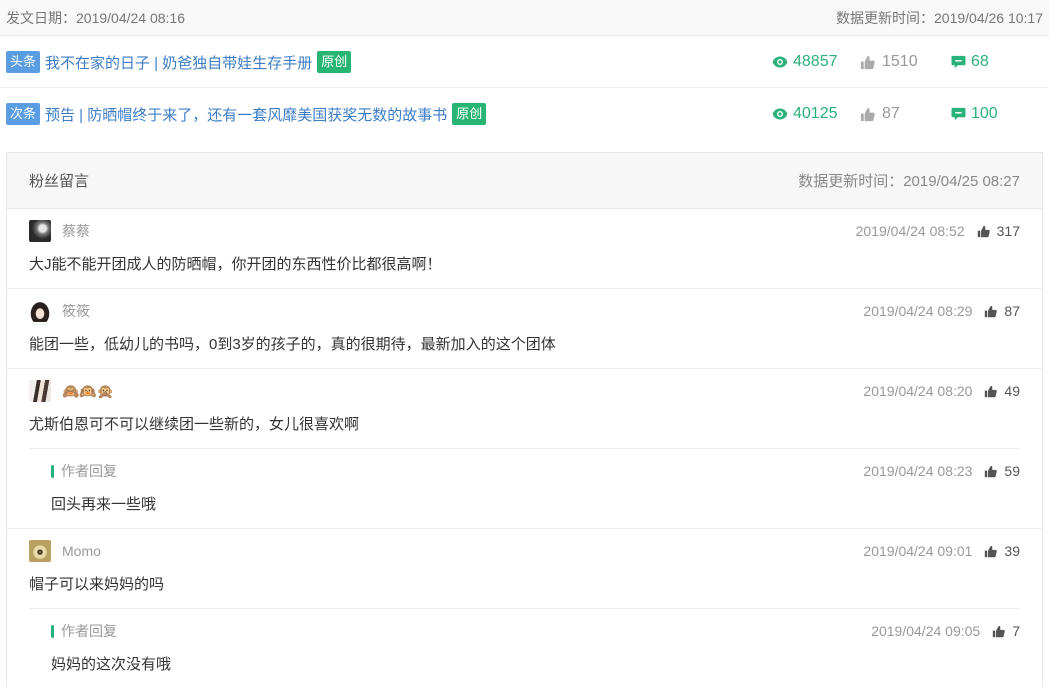  I want to click on data-update-time: 数据更新时间：2019/04/26 10:17, so click(939, 17).